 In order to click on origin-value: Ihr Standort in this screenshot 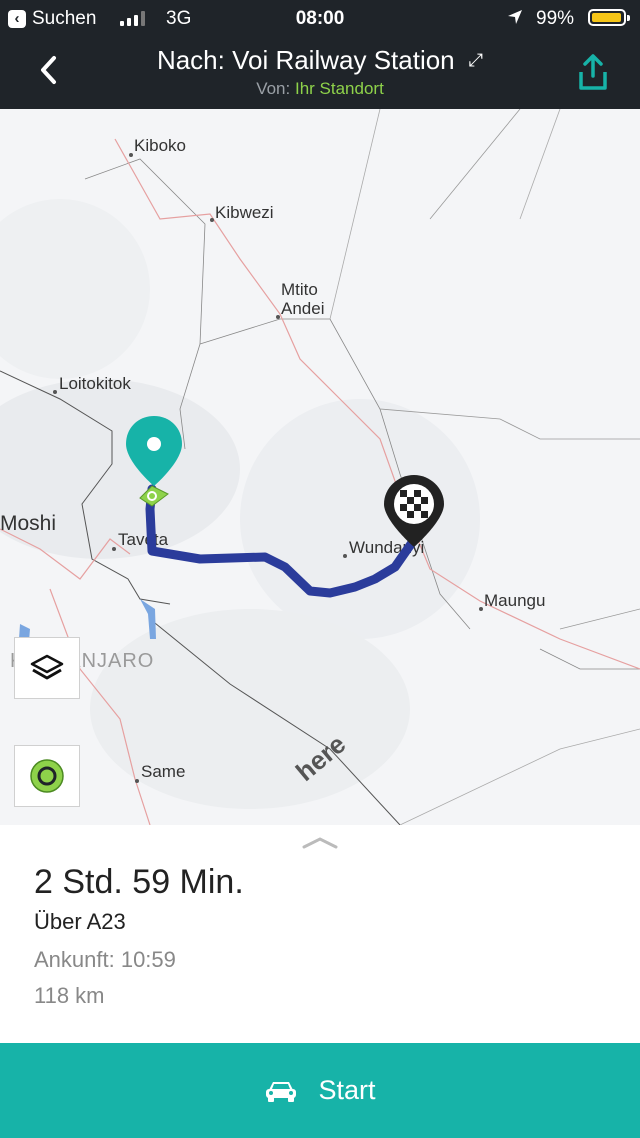, I will do `click(339, 88)`.